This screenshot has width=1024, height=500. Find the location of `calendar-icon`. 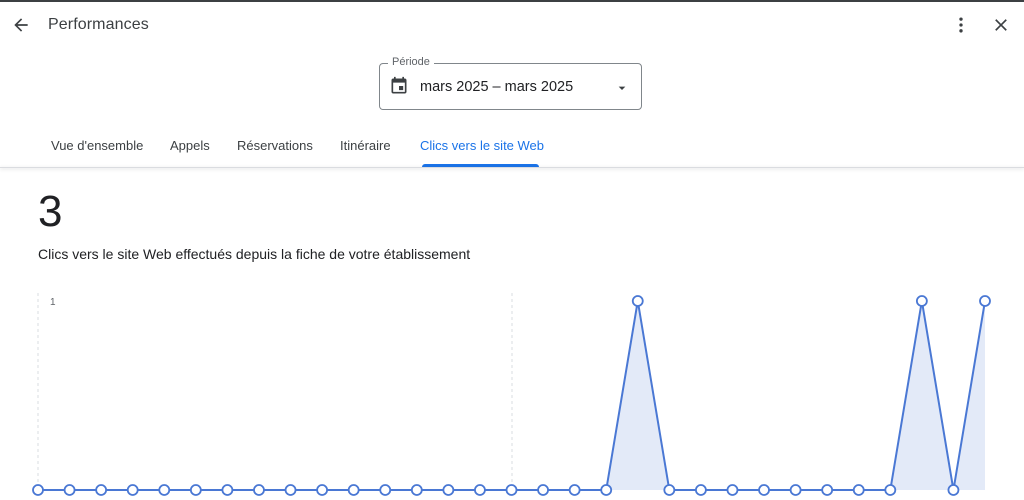

calendar-icon is located at coordinates (399, 88).